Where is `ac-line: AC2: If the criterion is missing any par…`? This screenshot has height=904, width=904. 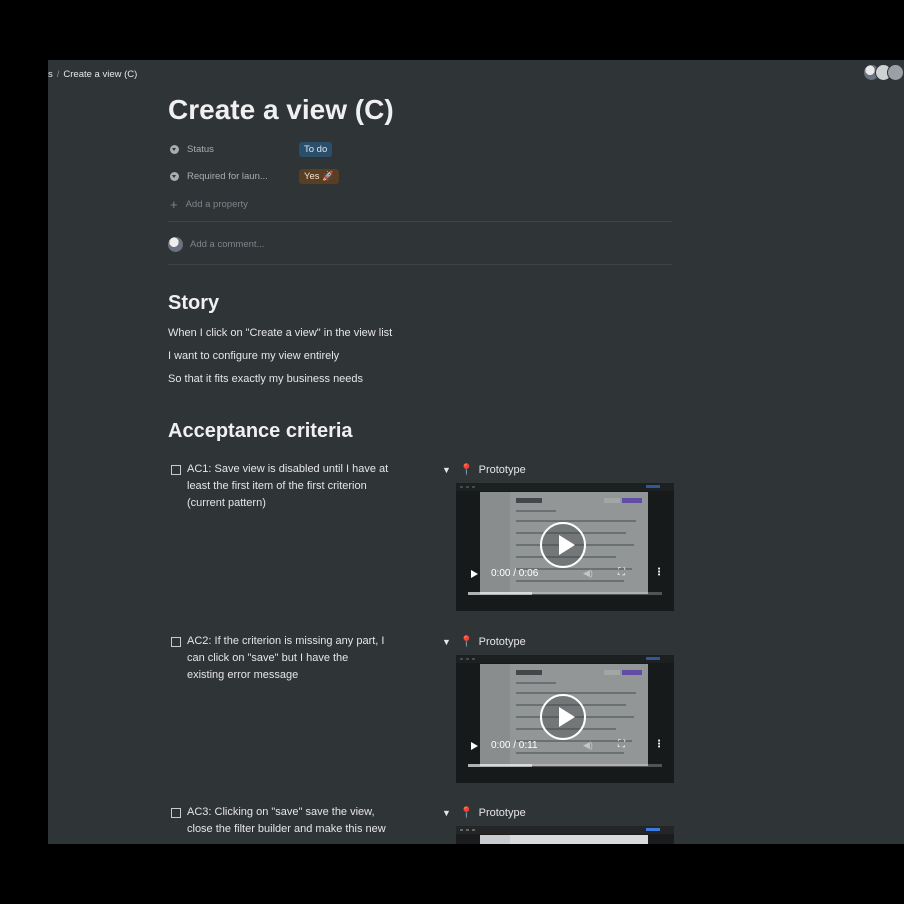 ac-line: AC2: If the criterion is missing any par… is located at coordinates (286, 641).